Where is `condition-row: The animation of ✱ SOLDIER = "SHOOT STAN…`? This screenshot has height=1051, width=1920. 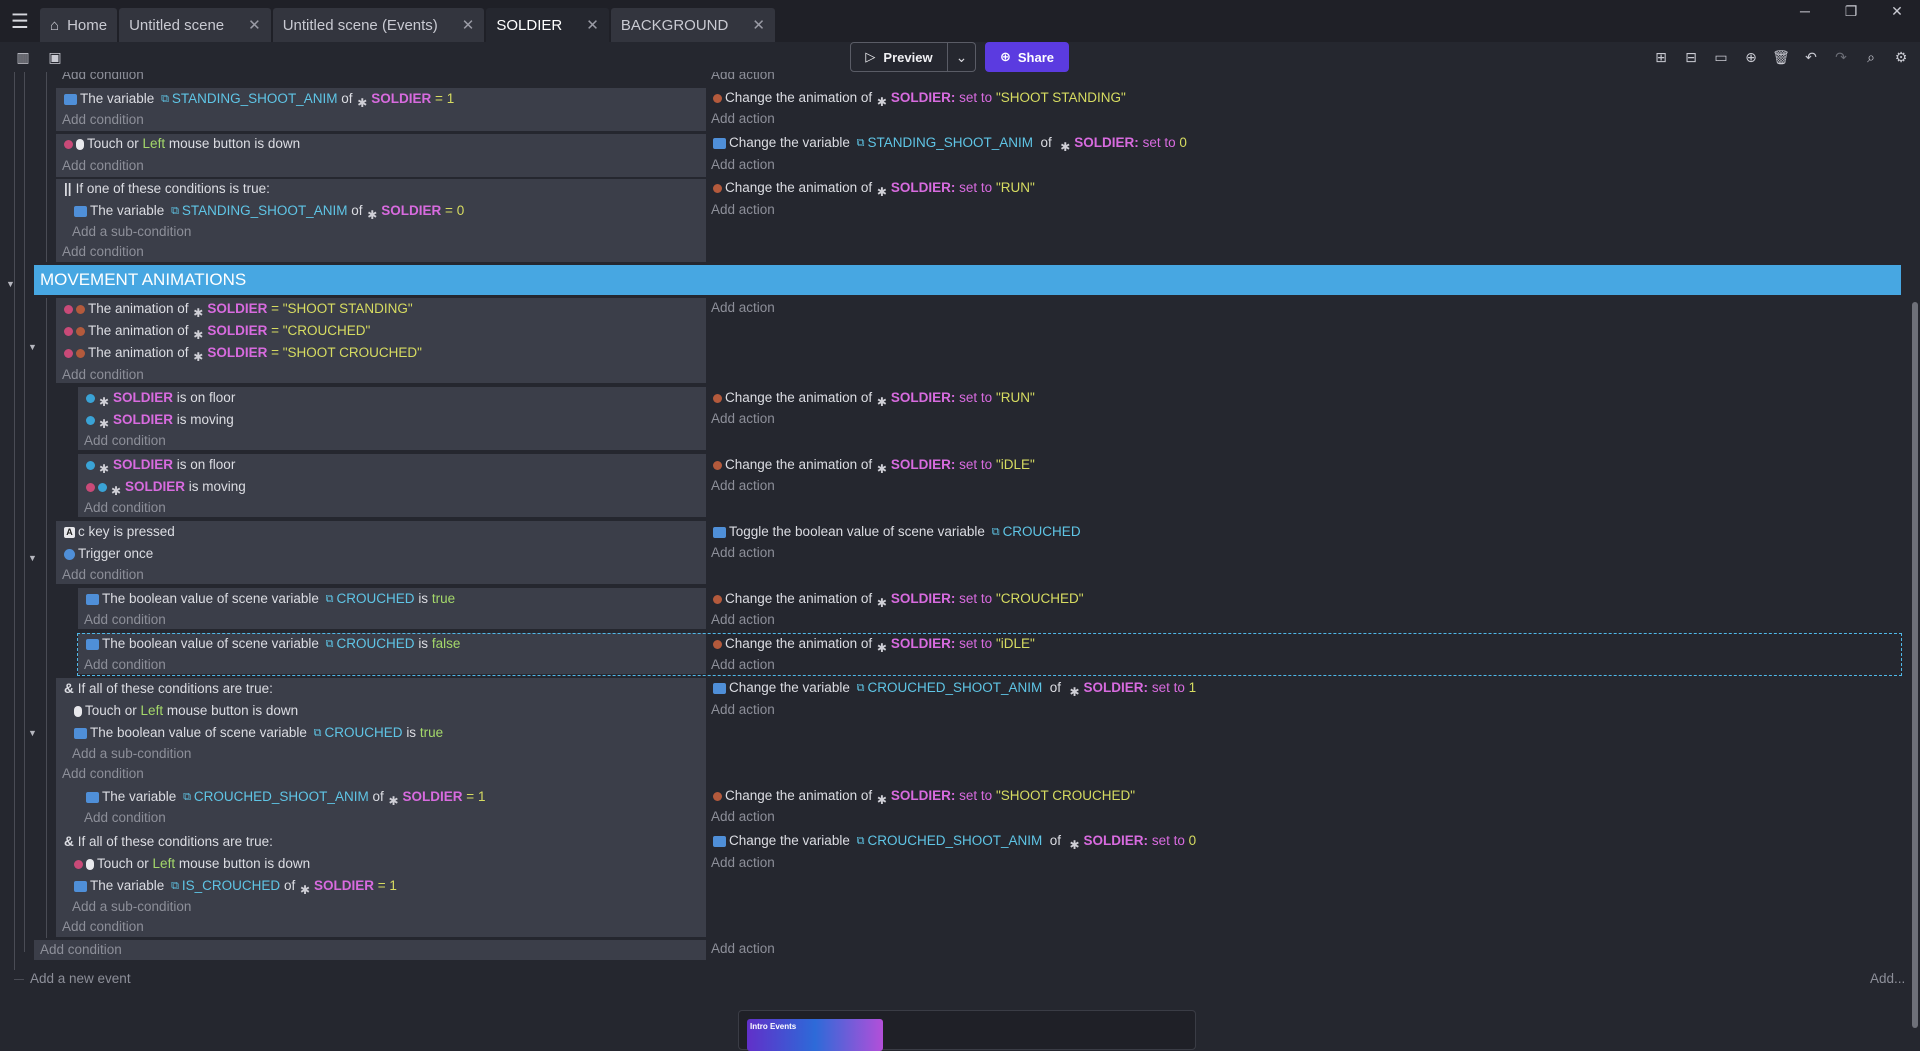
condition-row: The animation of ✱ SOLDIER = "SHOOT STAN… is located at coordinates (238, 310).